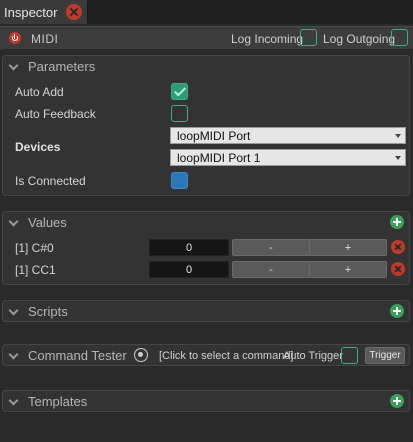 This screenshot has width=413, height=442. I want to click on values-title: Values, so click(47, 222).